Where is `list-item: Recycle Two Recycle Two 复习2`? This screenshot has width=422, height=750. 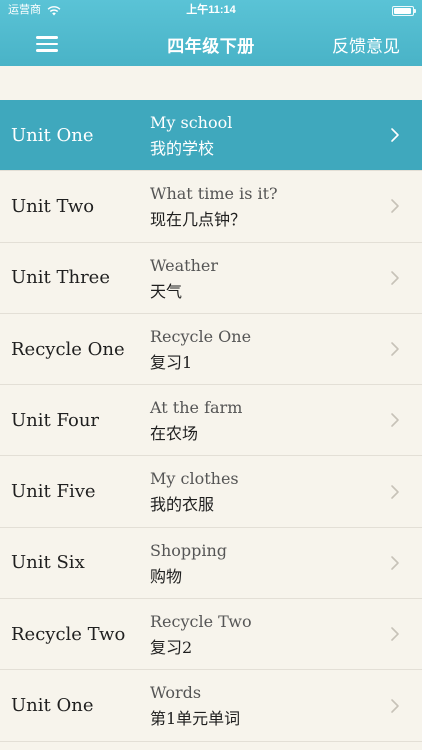 list-item: Recycle Two Recycle Two 复习2 is located at coordinates (211, 635).